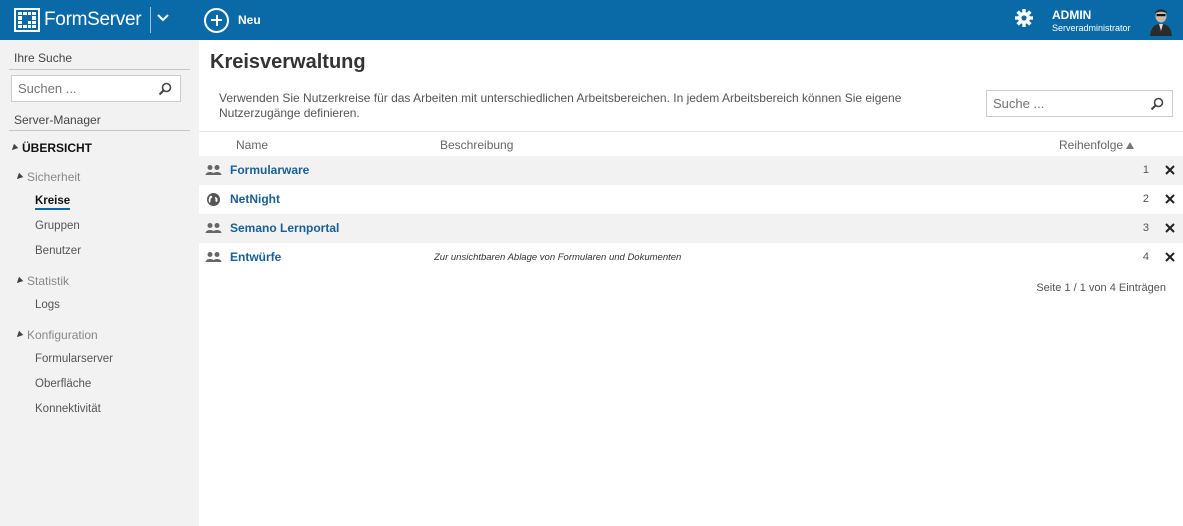  Describe the element at coordinates (1101, 288) in the screenshot. I see `pagination-info: Seite 1 / 1 von 4 Einträgen` at that location.